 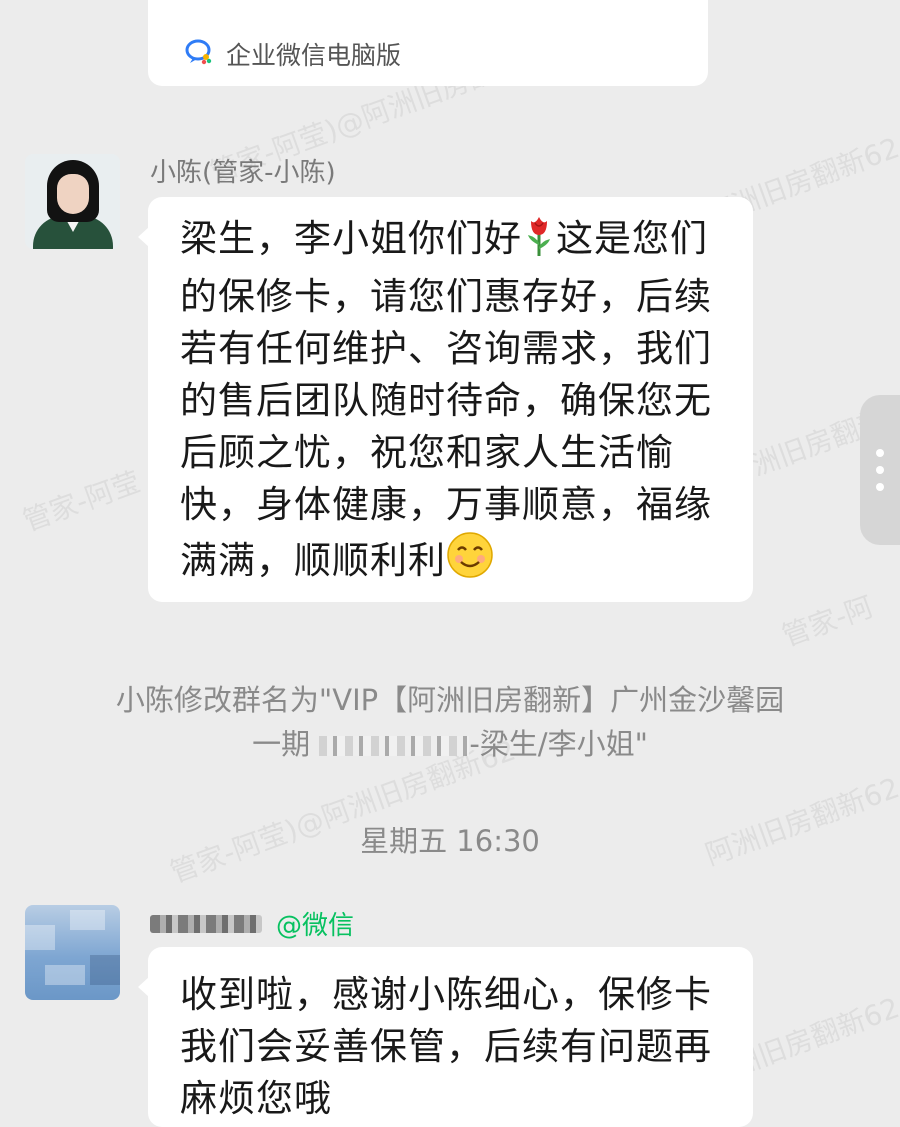 What do you see at coordinates (206, 923) in the screenshot?
I see `sender-name-redacted` at bounding box center [206, 923].